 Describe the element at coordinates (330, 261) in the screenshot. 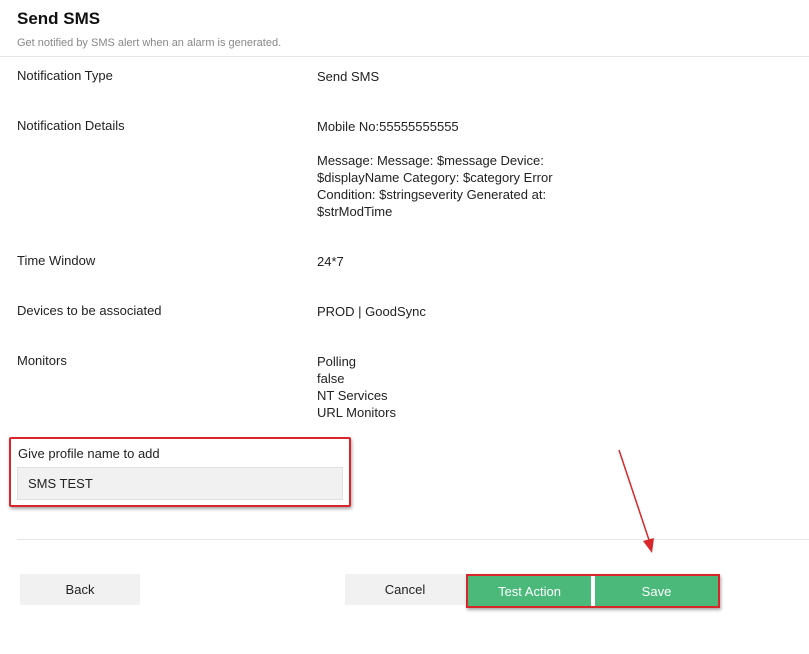

I see `time-window-value: 24*7` at that location.